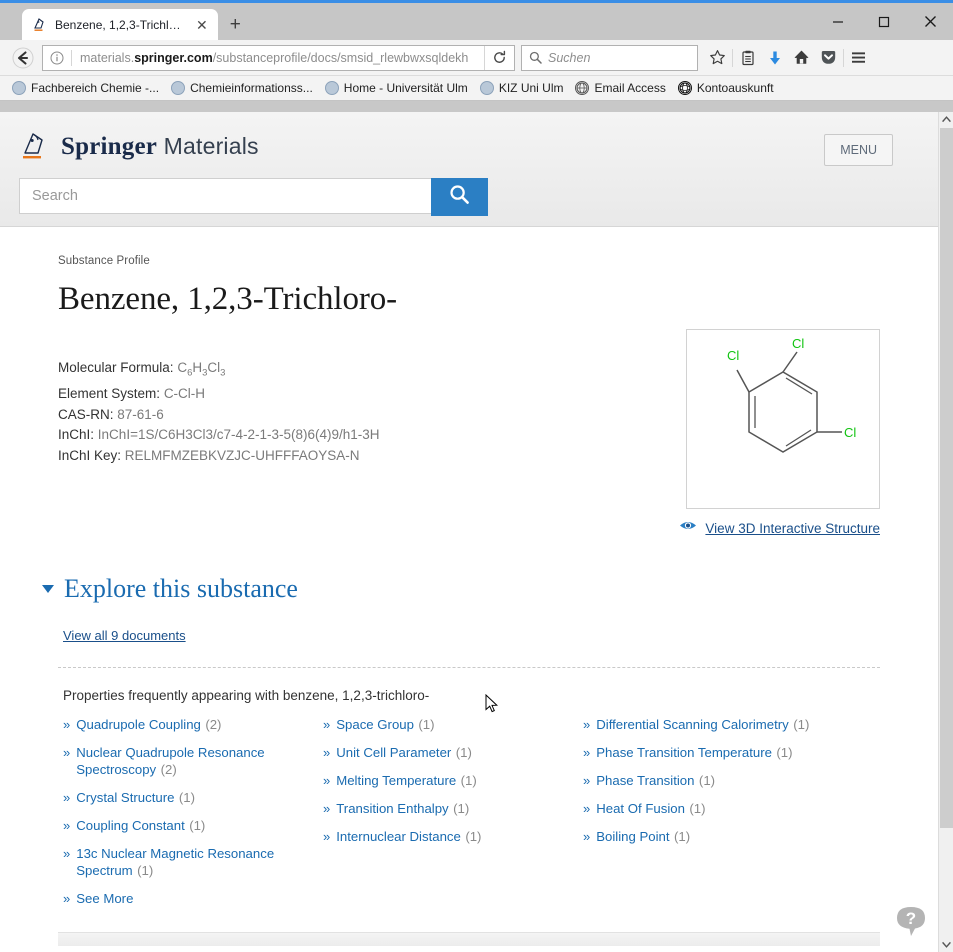 The image size is (953, 952). What do you see at coordinates (392, 808) in the screenshot?
I see `property-label: Transition Enthalpy` at bounding box center [392, 808].